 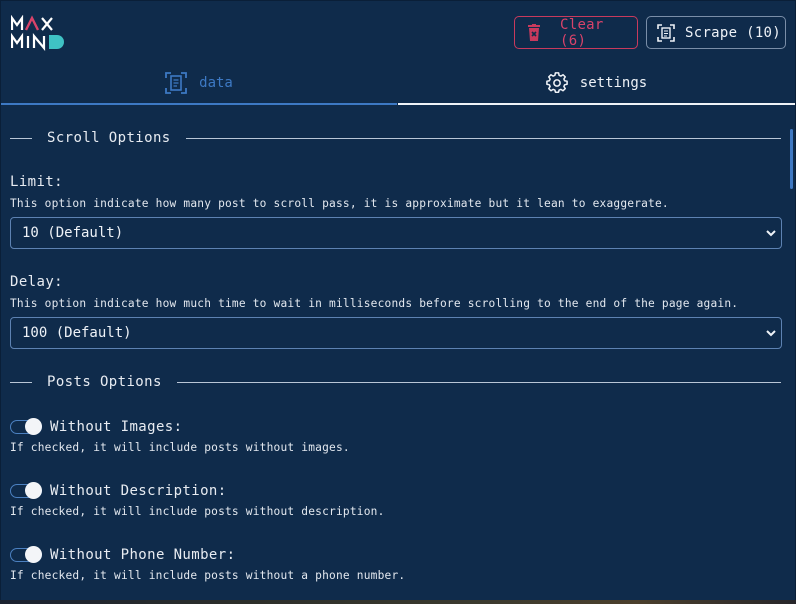 What do you see at coordinates (77, 333) in the screenshot?
I see `delay-select-value: 100 (Default)` at bounding box center [77, 333].